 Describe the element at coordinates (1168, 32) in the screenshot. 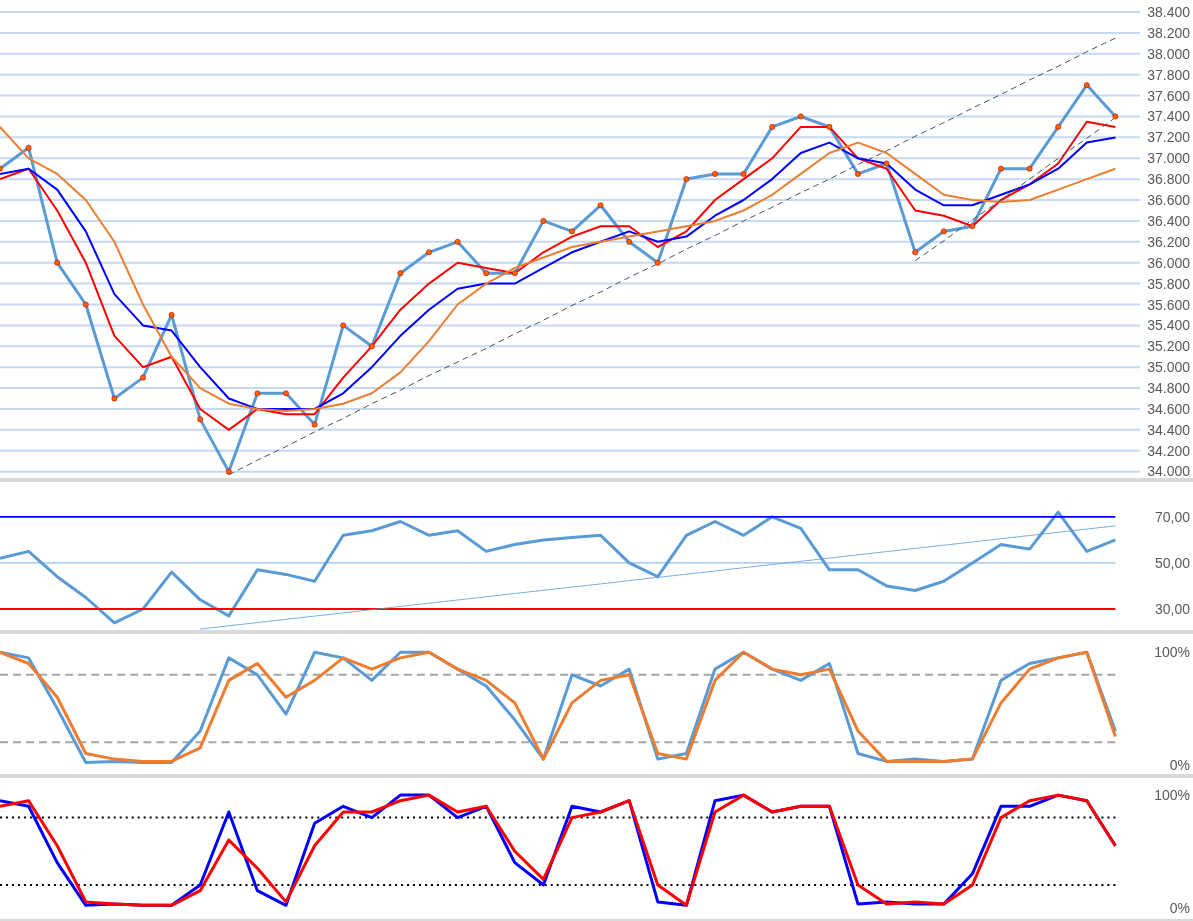

I see `axis-label: 38.200` at that location.